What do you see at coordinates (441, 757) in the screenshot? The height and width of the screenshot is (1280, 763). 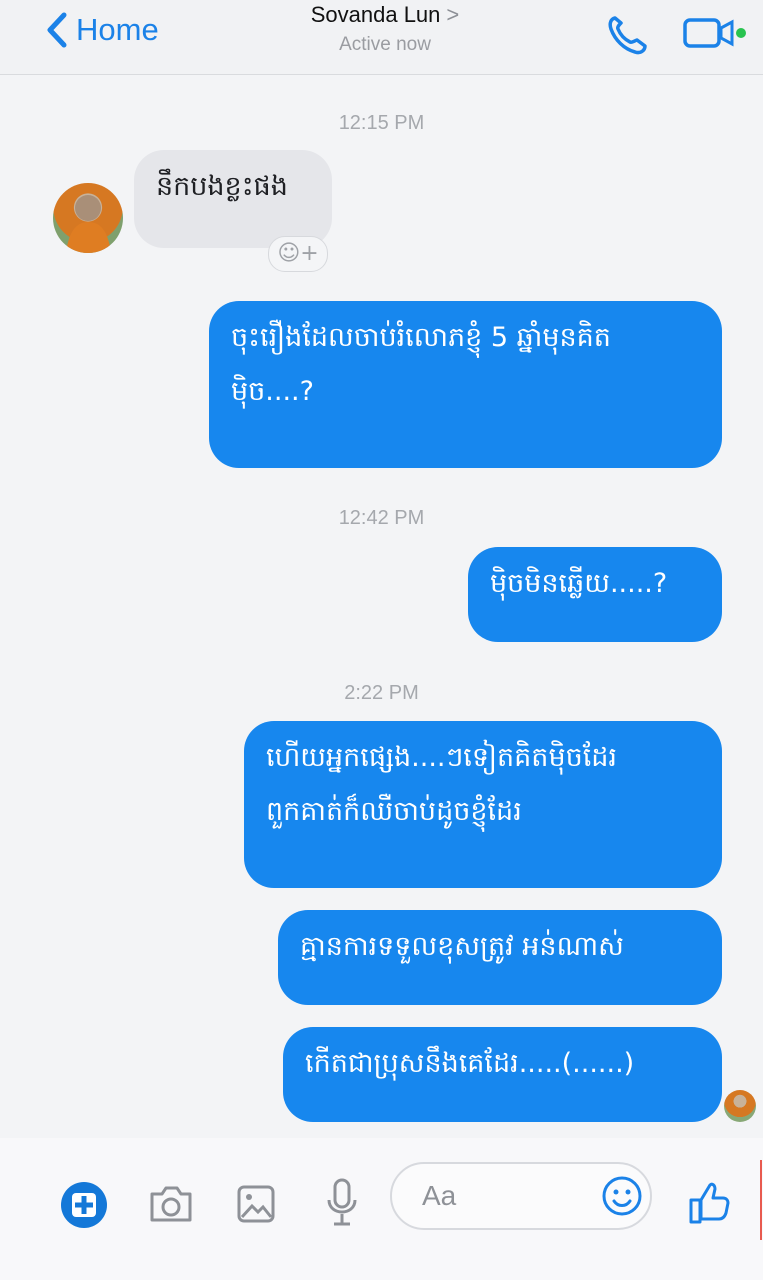 I see `message-line: ហើយអ្នកផ្សេង....ៗទៀតគិតម៉ិចដែរ` at bounding box center [441, 757].